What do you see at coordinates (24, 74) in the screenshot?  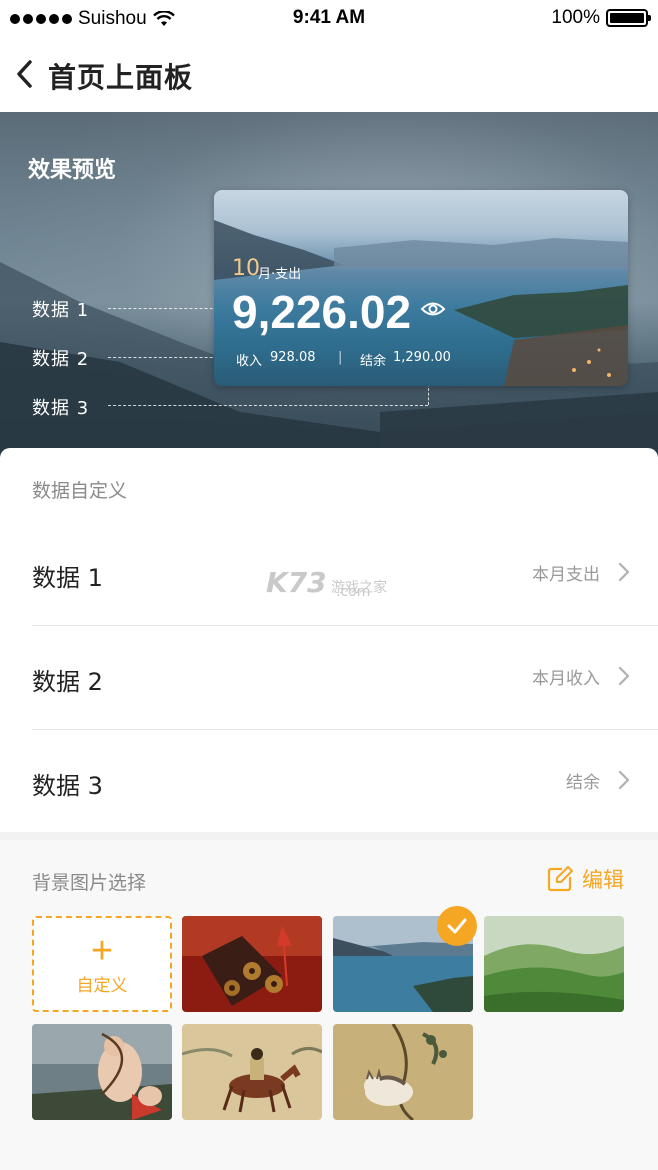 I see `chevron-left-icon` at bounding box center [24, 74].